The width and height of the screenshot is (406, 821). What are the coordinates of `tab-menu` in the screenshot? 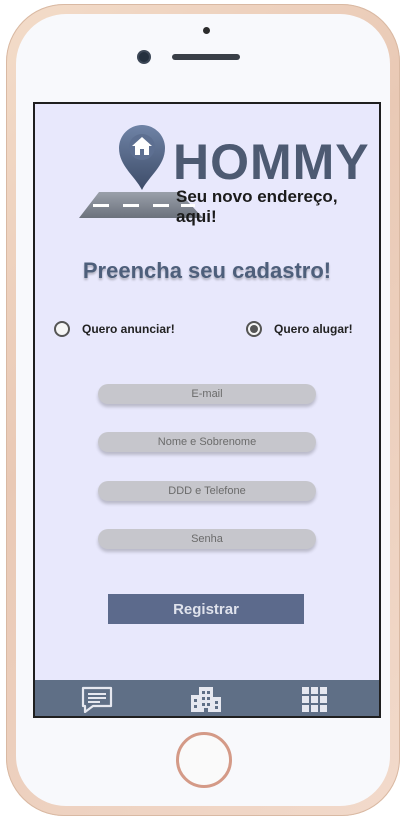 It's located at (315, 699).